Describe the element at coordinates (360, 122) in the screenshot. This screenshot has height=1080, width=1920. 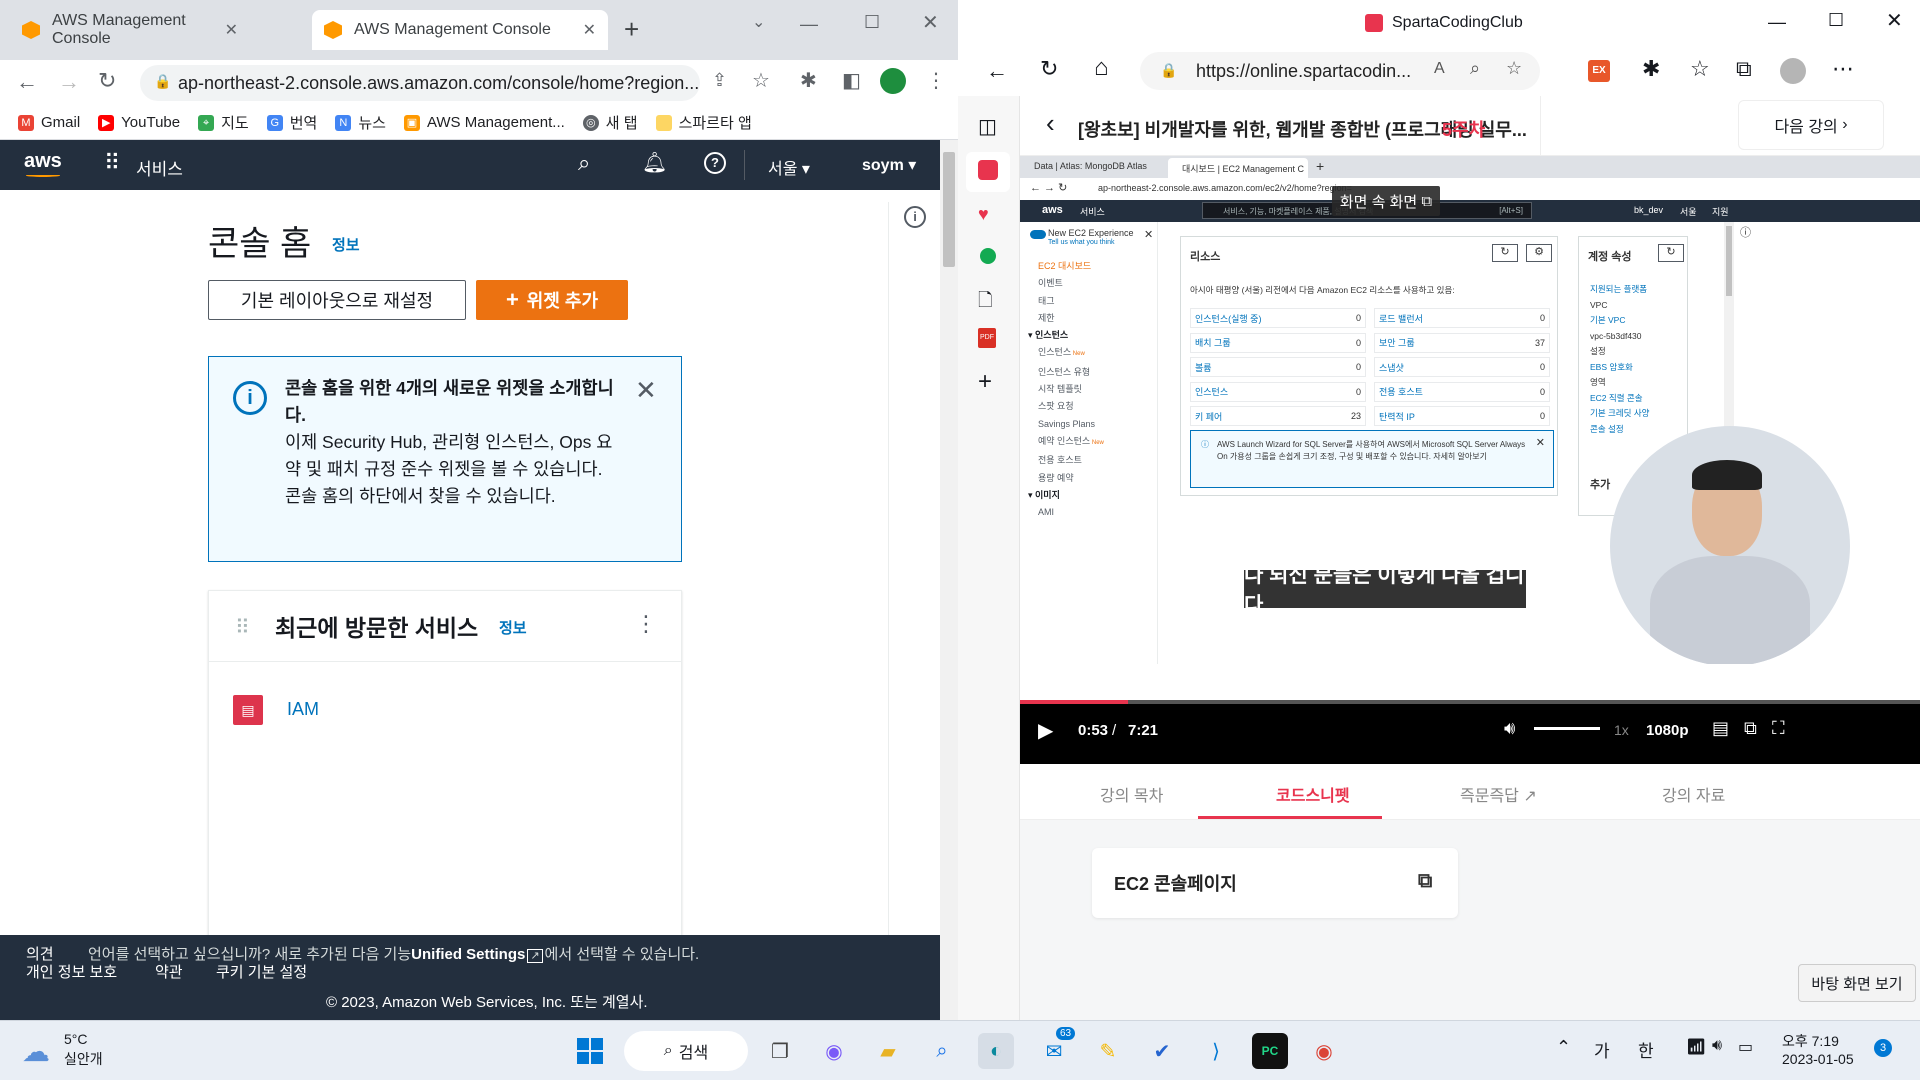
I see `bookmark-news: N 뉴스` at that location.